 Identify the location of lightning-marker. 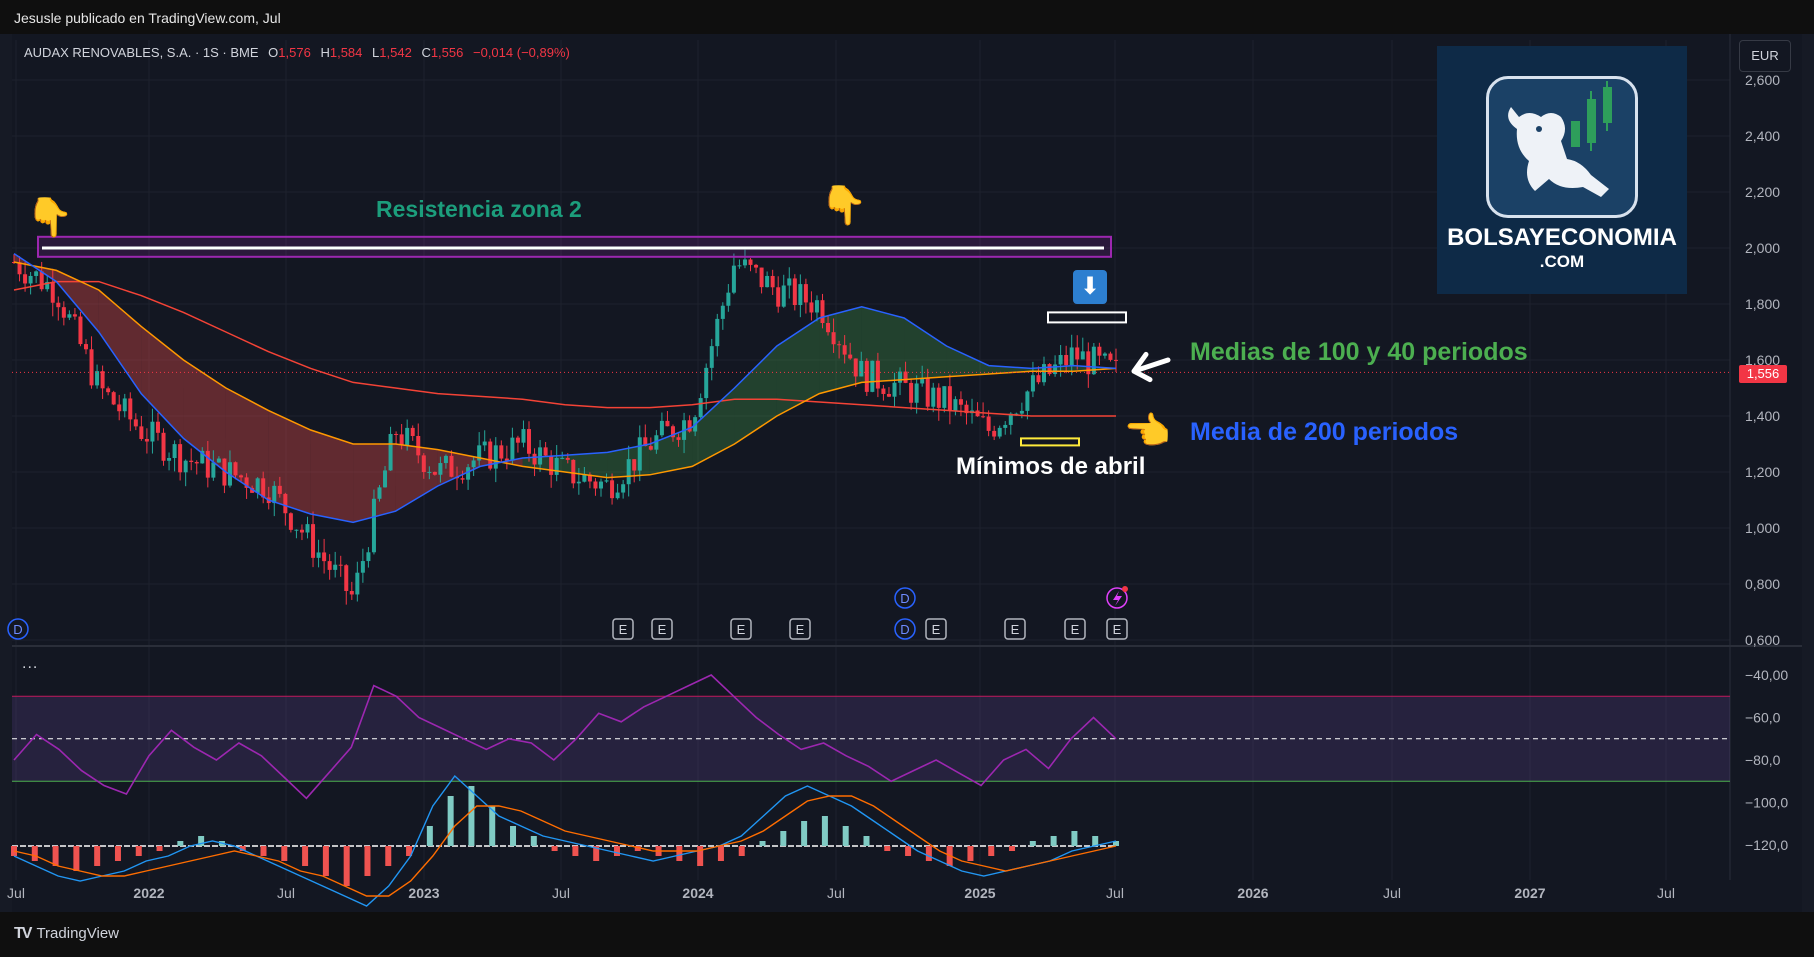
(1117, 597).